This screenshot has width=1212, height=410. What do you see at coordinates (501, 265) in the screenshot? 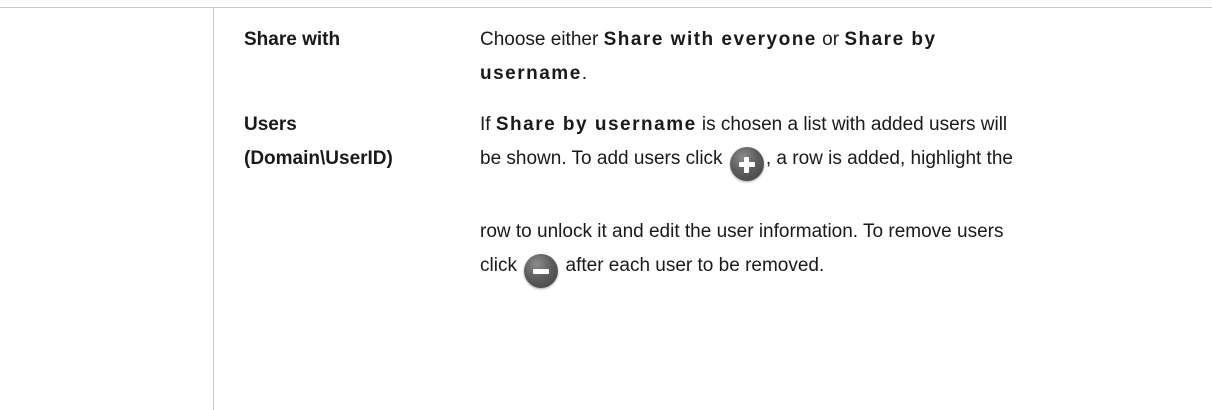
I see `text: click` at bounding box center [501, 265].